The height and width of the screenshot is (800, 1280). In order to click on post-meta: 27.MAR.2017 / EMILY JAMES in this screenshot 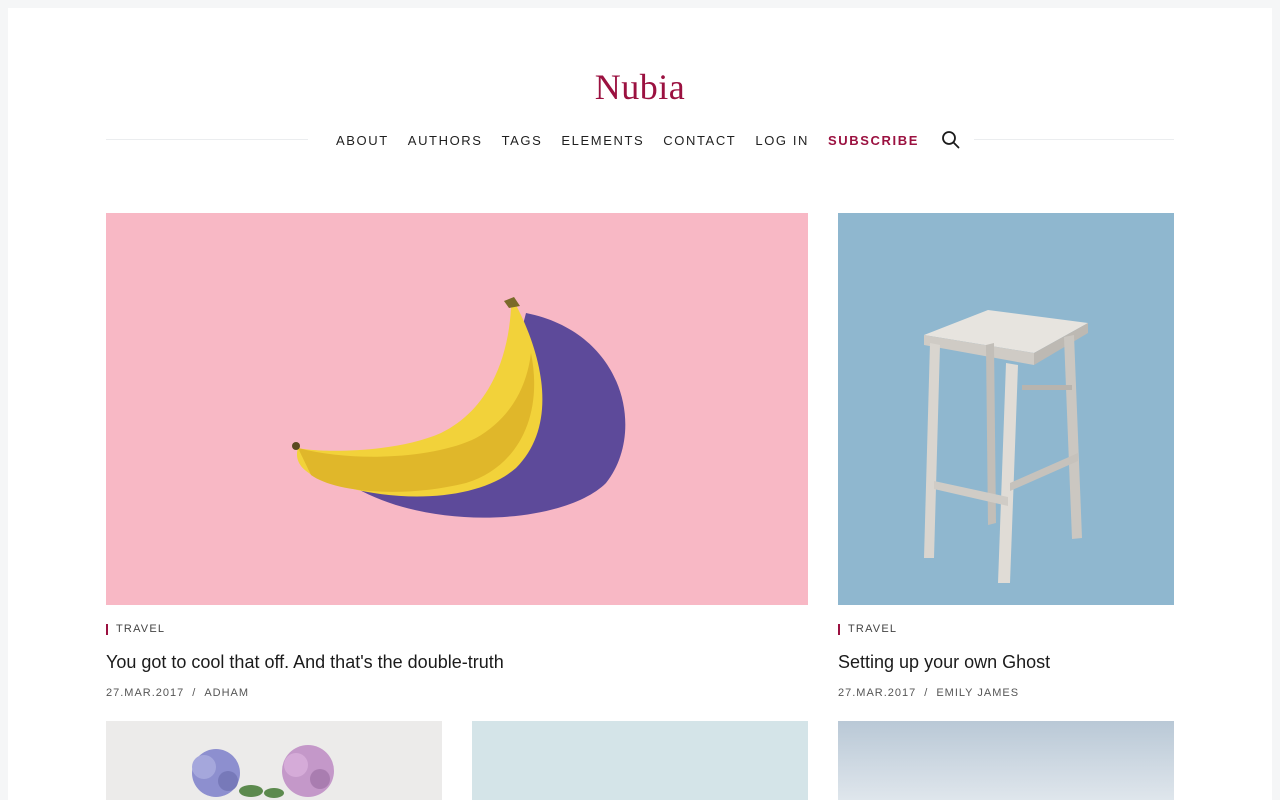, I will do `click(928, 693)`.